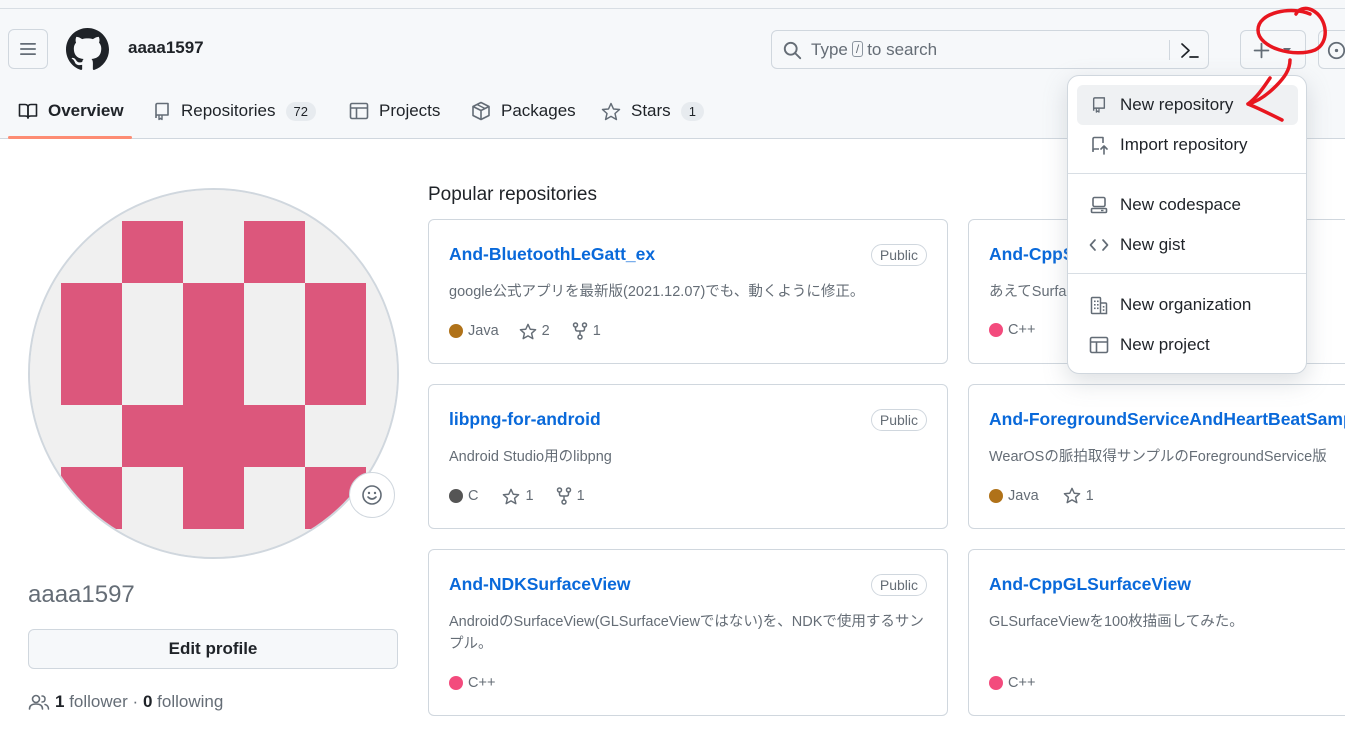 This screenshot has width=1345, height=742. What do you see at coordinates (902, 49) in the screenshot?
I see `search-placeholder-suffix: to search` at bounding box center [902, 49].